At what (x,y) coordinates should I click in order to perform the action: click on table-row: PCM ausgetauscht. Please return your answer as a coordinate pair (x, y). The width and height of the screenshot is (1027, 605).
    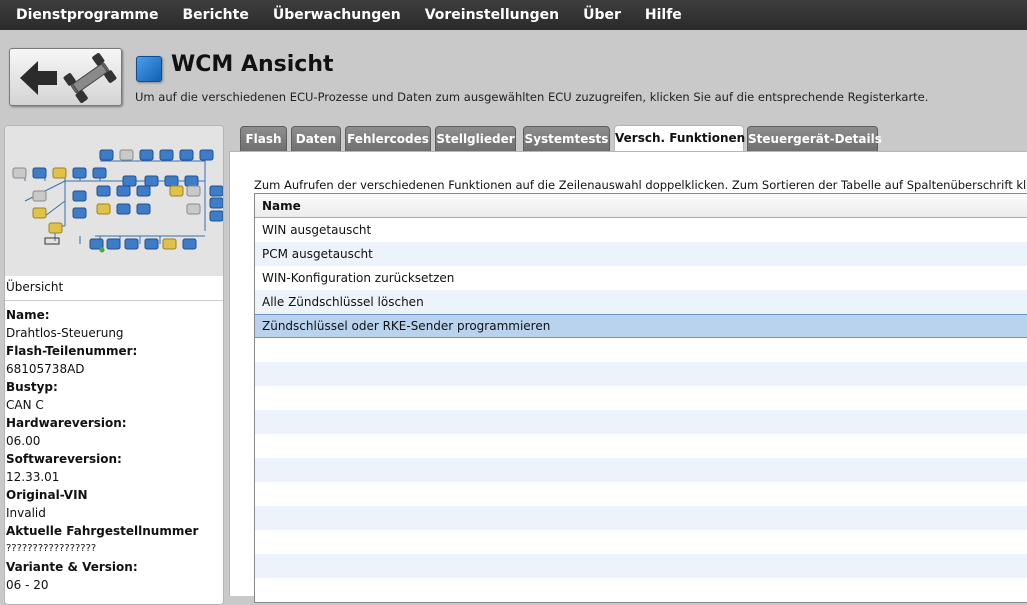
    Looking at the image, I should click on (641, 254).